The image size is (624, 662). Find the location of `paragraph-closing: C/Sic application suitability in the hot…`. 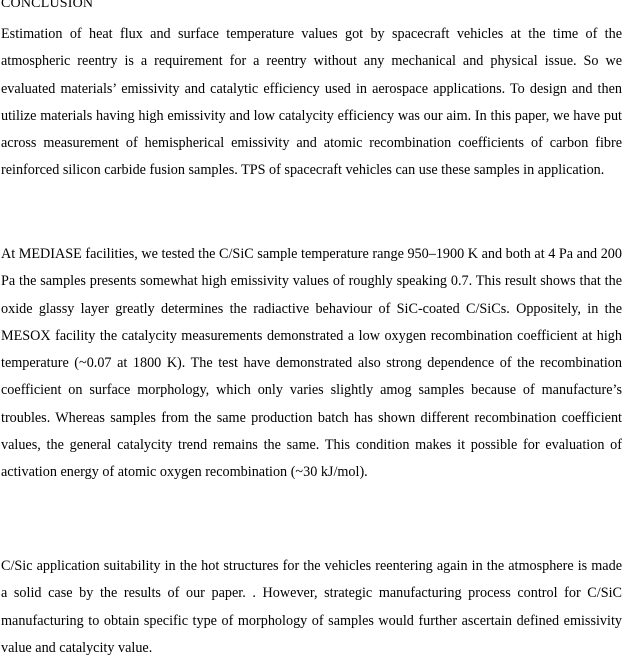

paragraph-closing: C/Sic application suitability in the hot… is located at coordinates (311, 607).